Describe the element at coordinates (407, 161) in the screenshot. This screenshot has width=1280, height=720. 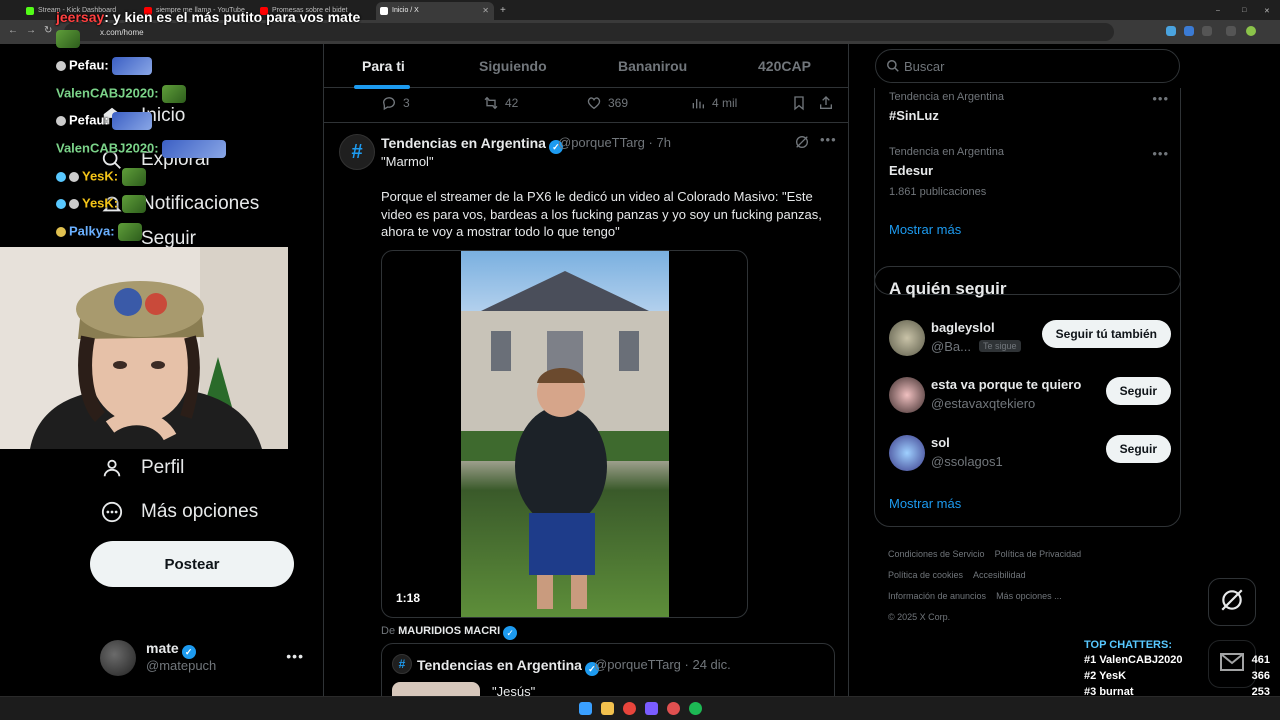
I see `tweet-title: "Marmol"` at that location.